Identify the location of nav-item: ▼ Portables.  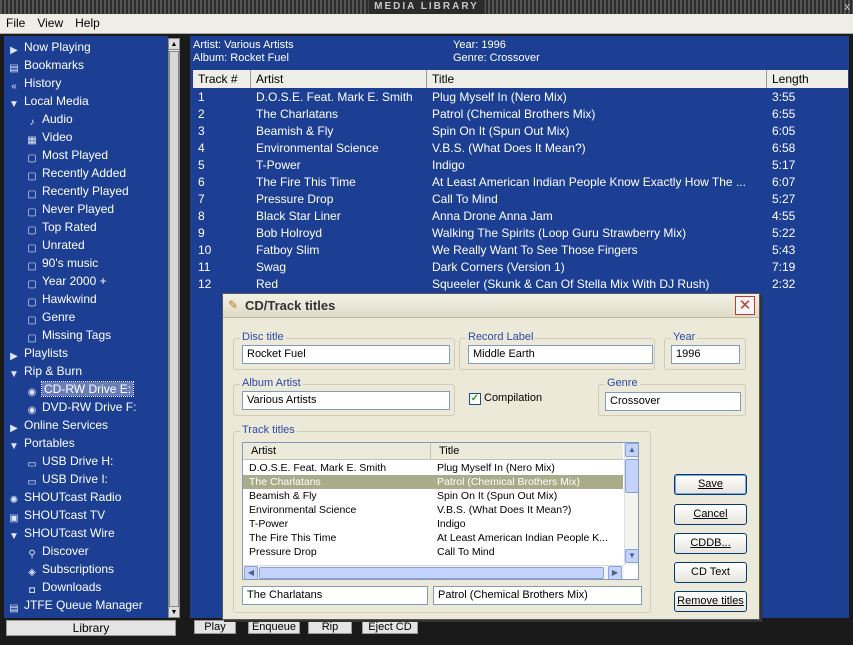
(41, 443).